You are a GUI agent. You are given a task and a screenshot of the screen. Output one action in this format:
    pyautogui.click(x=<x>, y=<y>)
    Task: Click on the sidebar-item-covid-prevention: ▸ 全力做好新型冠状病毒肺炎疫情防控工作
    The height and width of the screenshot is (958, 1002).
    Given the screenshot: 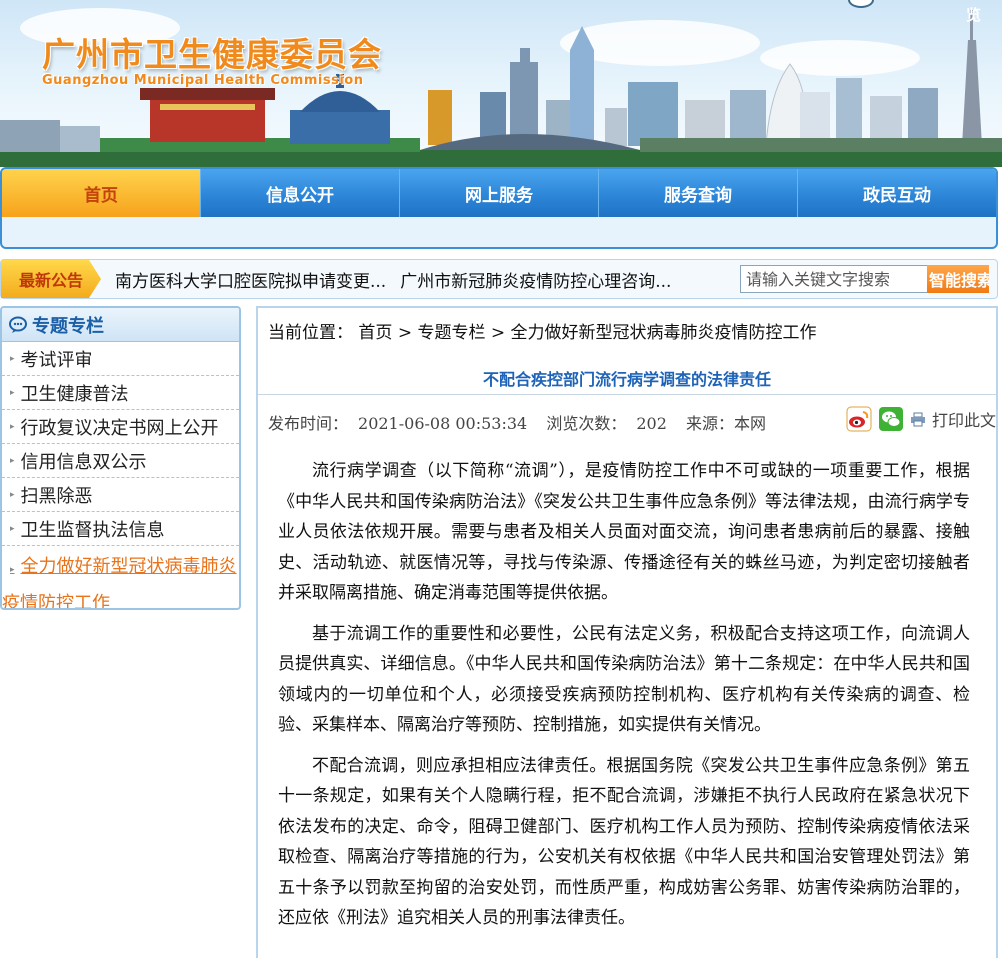 What is the action you would take?
    pyautogui.click(x=120, y=577)
    